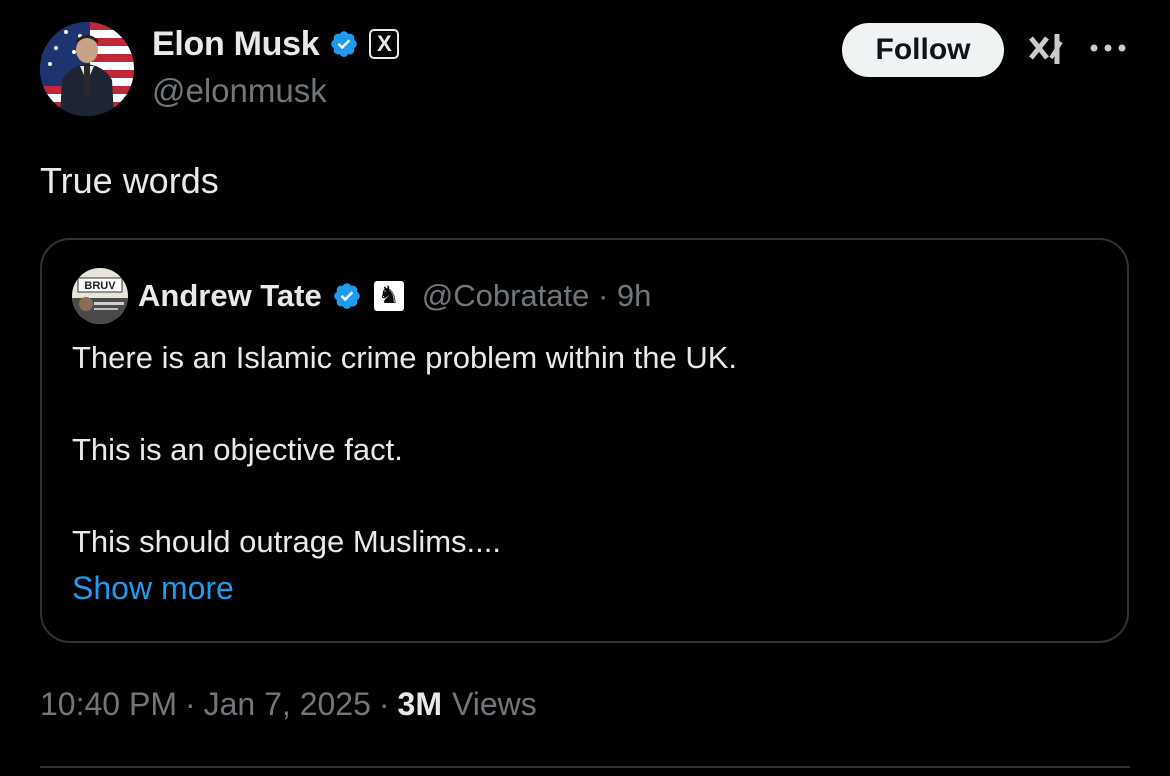 The image size is (1170, 776). Describe the element at coordinates (230, 296) in the screenshot. I see `quoted-display-name: Andrew Tate` at that location.